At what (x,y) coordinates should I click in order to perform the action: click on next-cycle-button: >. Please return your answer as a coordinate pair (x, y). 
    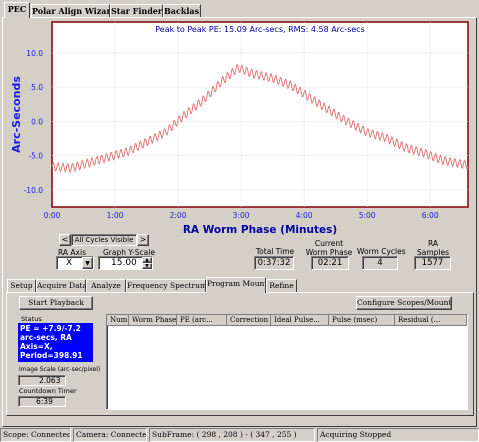
    Looking at the image, I should click on (143, 240).